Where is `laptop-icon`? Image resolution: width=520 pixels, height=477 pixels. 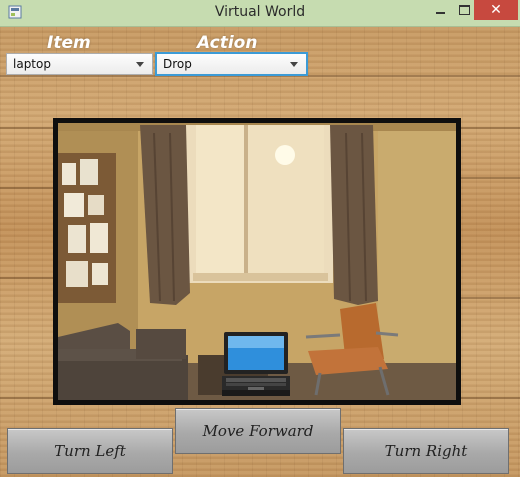
laptop-icon is located at coordinates (257, 367).